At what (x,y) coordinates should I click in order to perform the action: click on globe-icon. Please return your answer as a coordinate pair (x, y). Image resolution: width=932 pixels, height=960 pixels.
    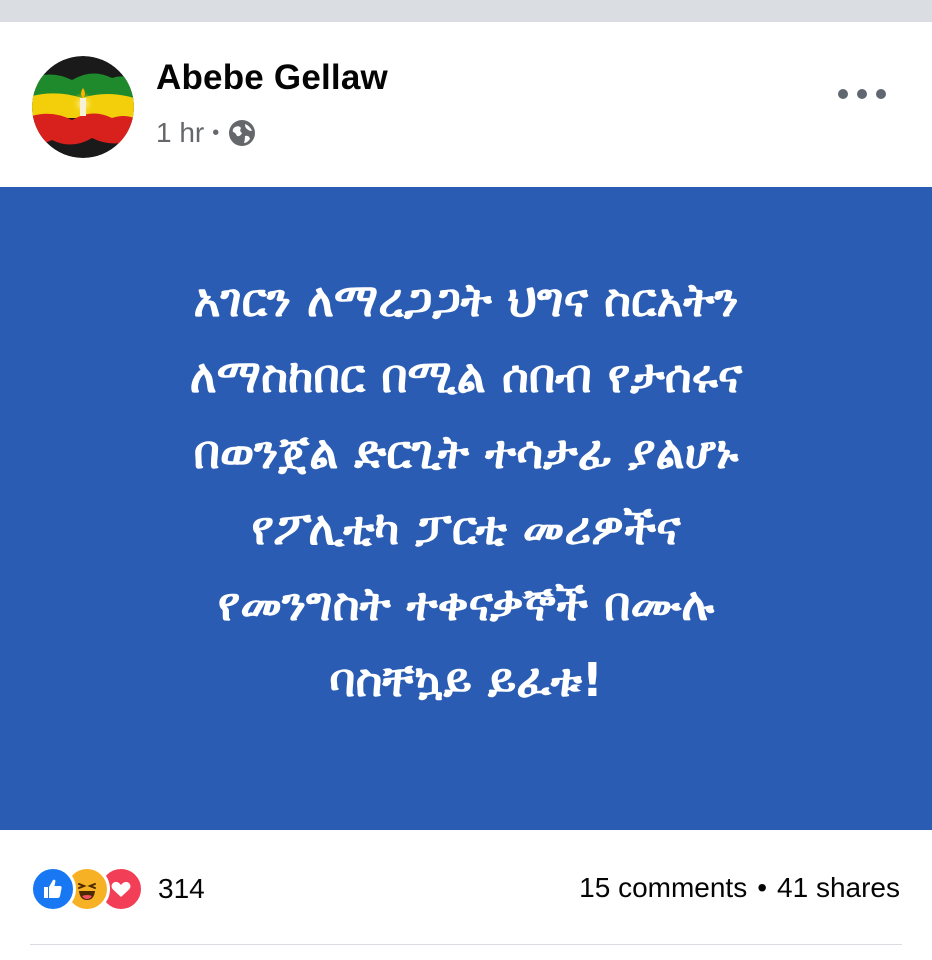
    Looking at the image, I should click on (242, 133).